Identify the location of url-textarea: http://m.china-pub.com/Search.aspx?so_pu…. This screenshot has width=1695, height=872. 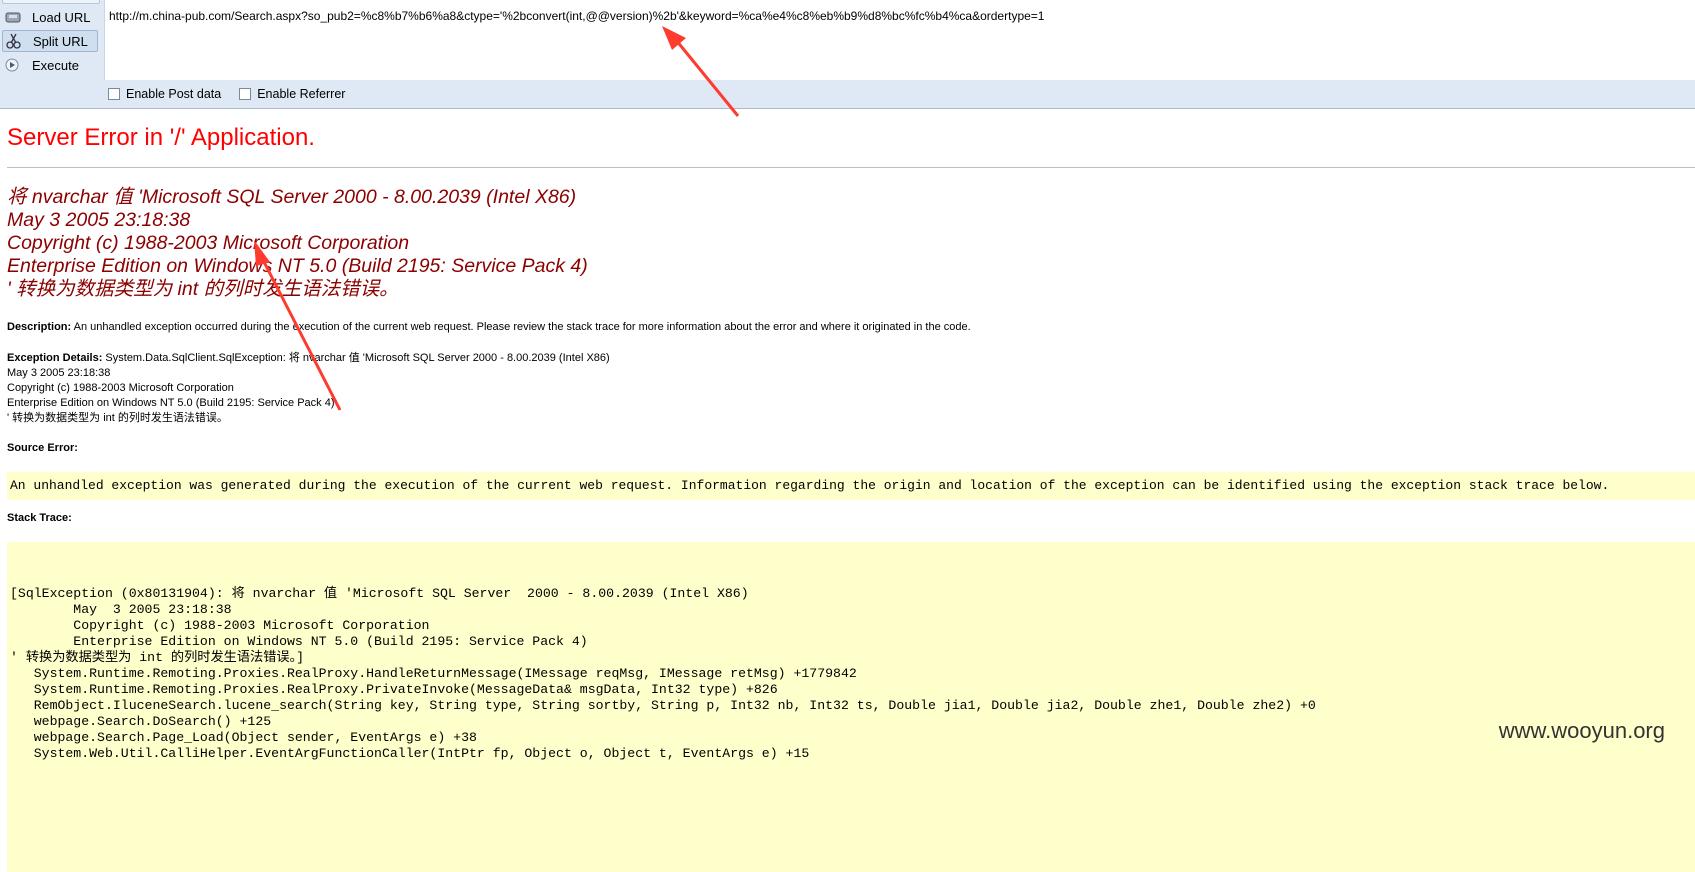
(899, 40).